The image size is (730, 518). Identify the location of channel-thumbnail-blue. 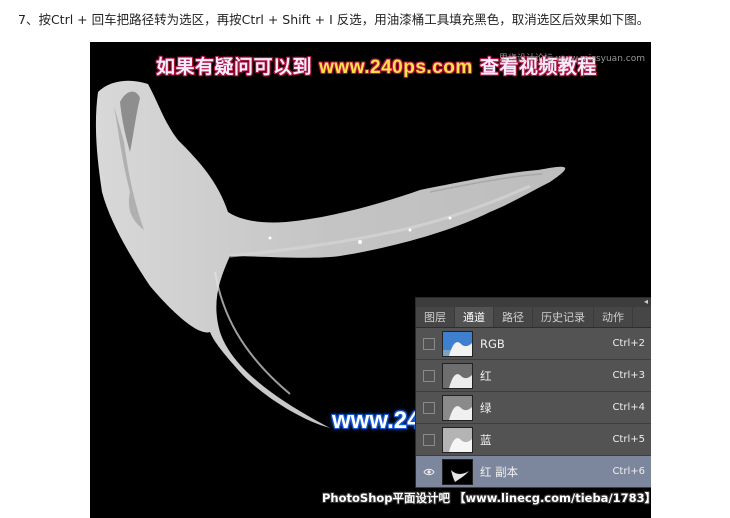
(457, 439).